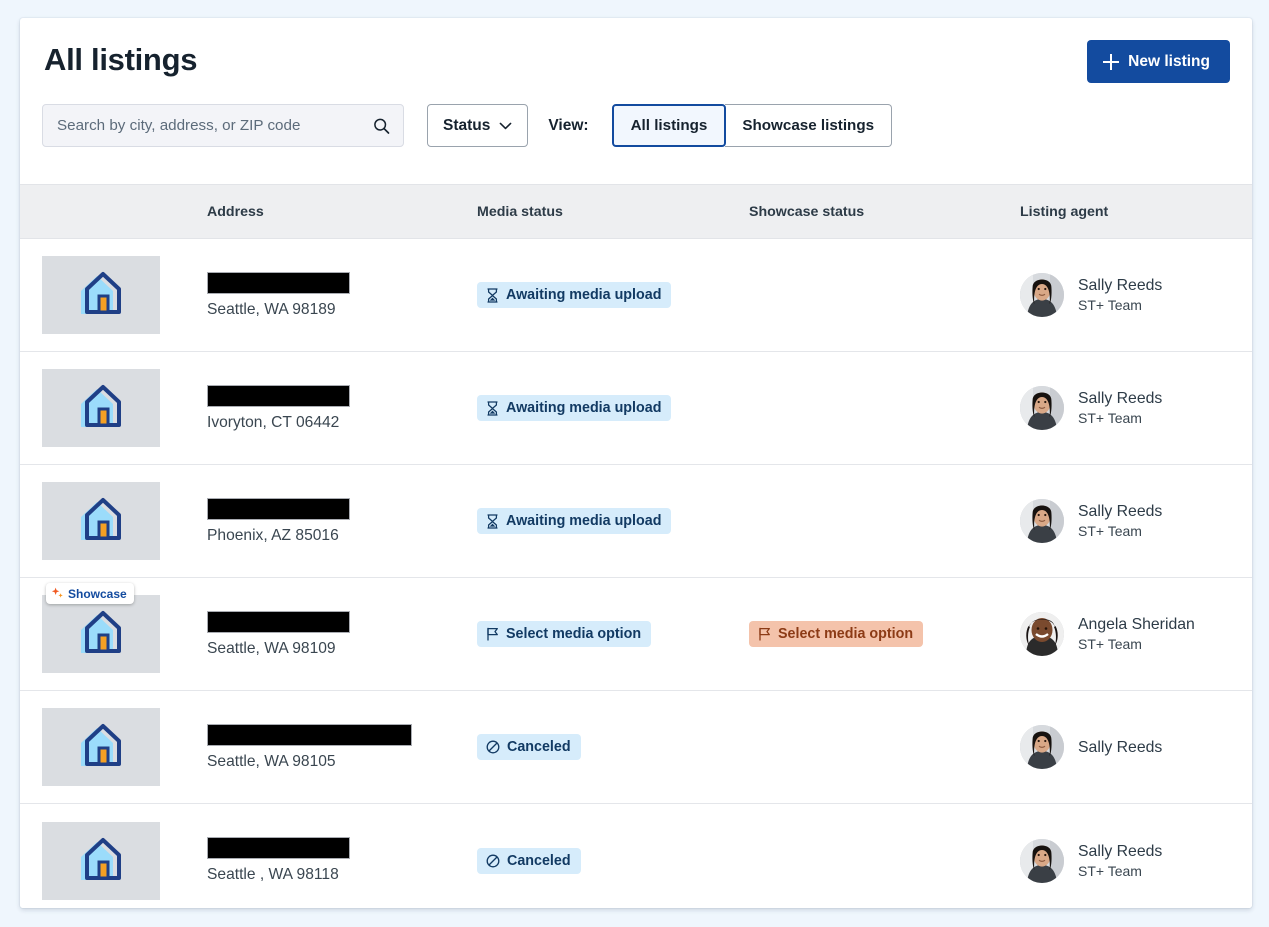 The image size is (1269, 927). Describe the element at coordinates (271, 761) in the screenshot. I see `listing-city-state-zip: Seattle, WA 98105` at that location.